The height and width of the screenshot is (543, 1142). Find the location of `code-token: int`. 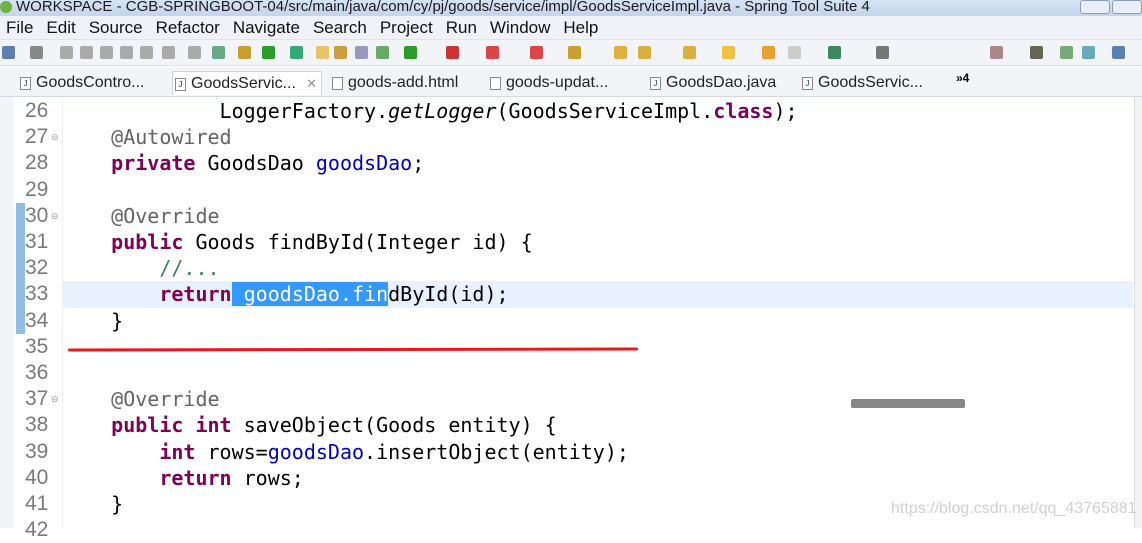

code-token: int is located at coordinates (213, 425).